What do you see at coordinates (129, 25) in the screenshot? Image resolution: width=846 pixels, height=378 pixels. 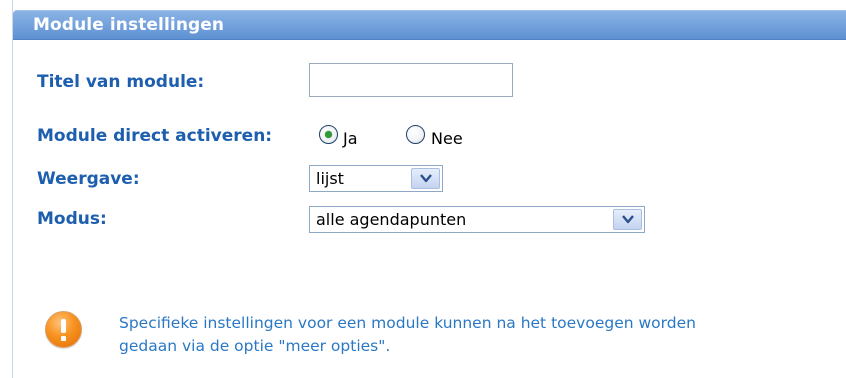 I see `panel-title: Module instellingen` at bounding box center [129, 25].